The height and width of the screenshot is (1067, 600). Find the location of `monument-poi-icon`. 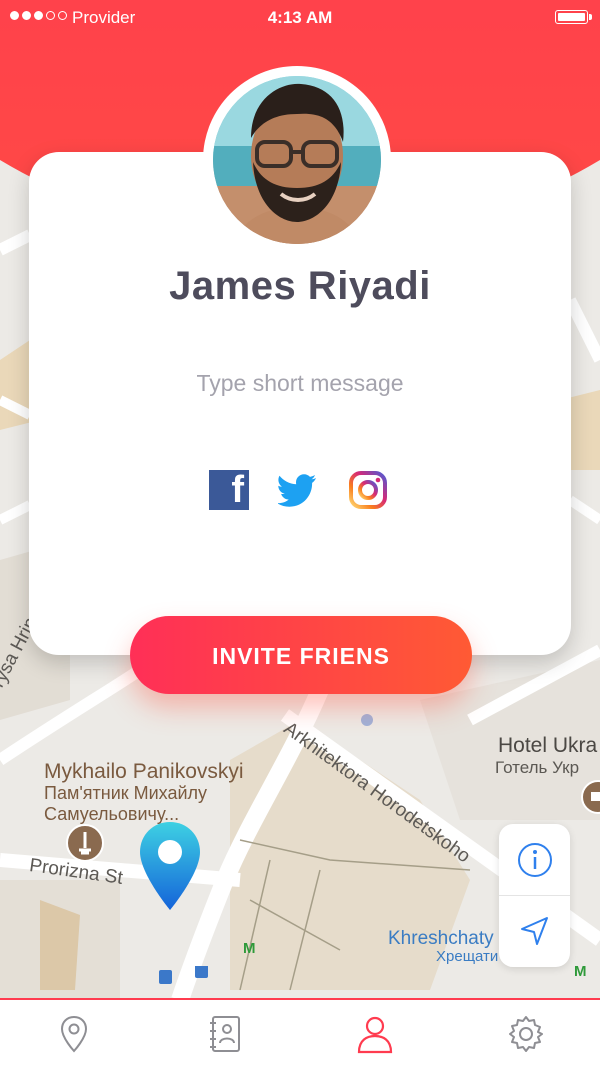

monument-poi-icon is located at coordinates (85, 843).